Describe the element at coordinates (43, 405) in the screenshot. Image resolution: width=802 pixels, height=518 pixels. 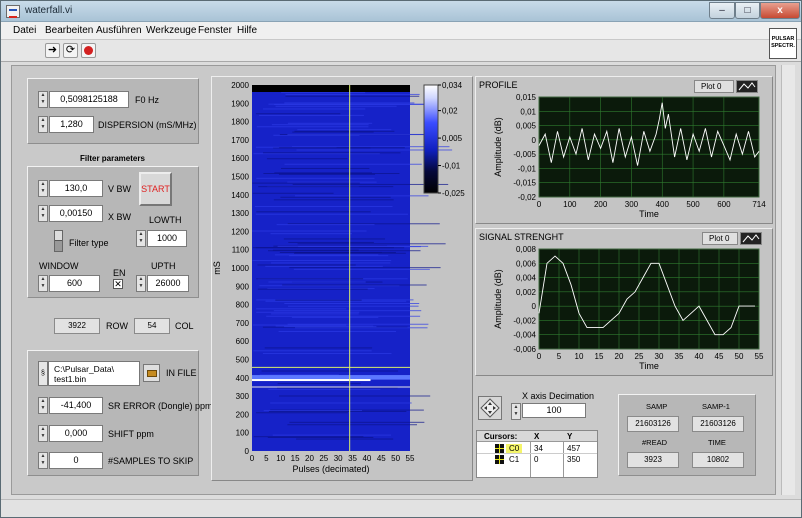
I see `sr-error-spinner: ▲ ▼` at that location.